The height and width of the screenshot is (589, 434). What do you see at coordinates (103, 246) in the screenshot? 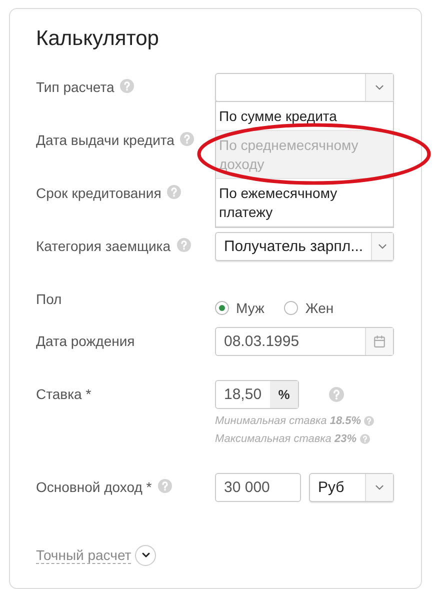
I see `field-label: Категория заемщика` at bounding box center [103, 246].